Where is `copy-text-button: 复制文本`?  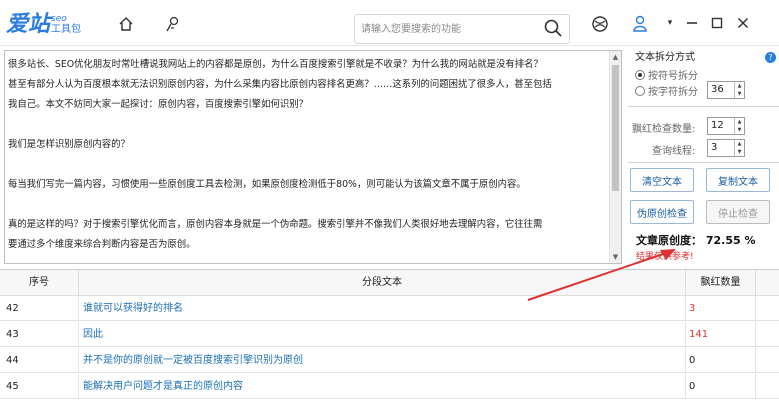
copy-text-button: 复制文本 is located at coordinates (738, 180).